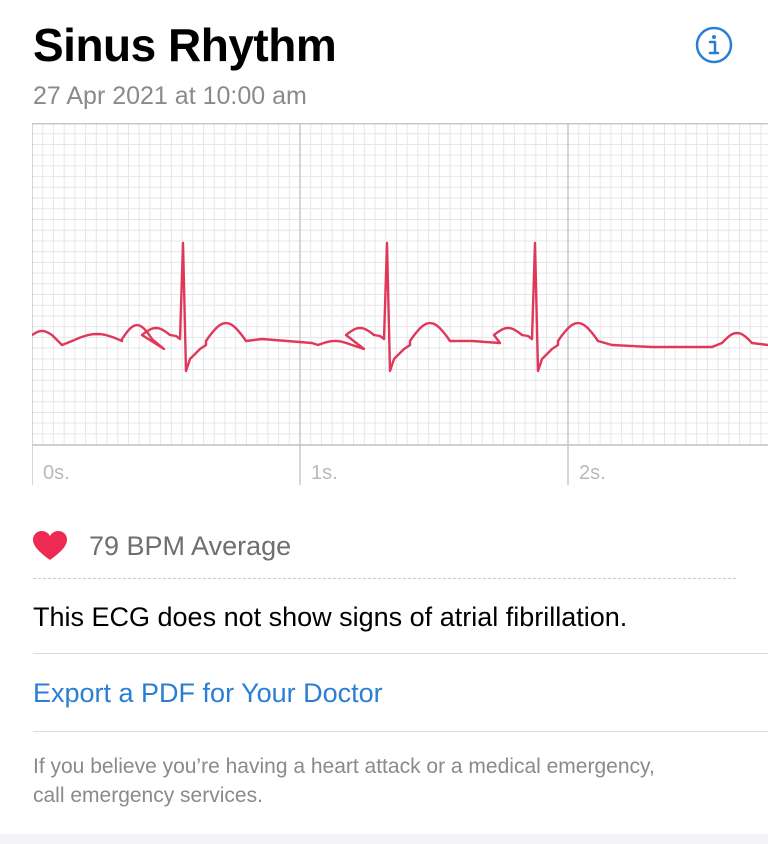 This screenshot has height=844, width=768. Describe the element at coordinates (384, 578) in the screenshot. I see `dashed-divider` at that location.